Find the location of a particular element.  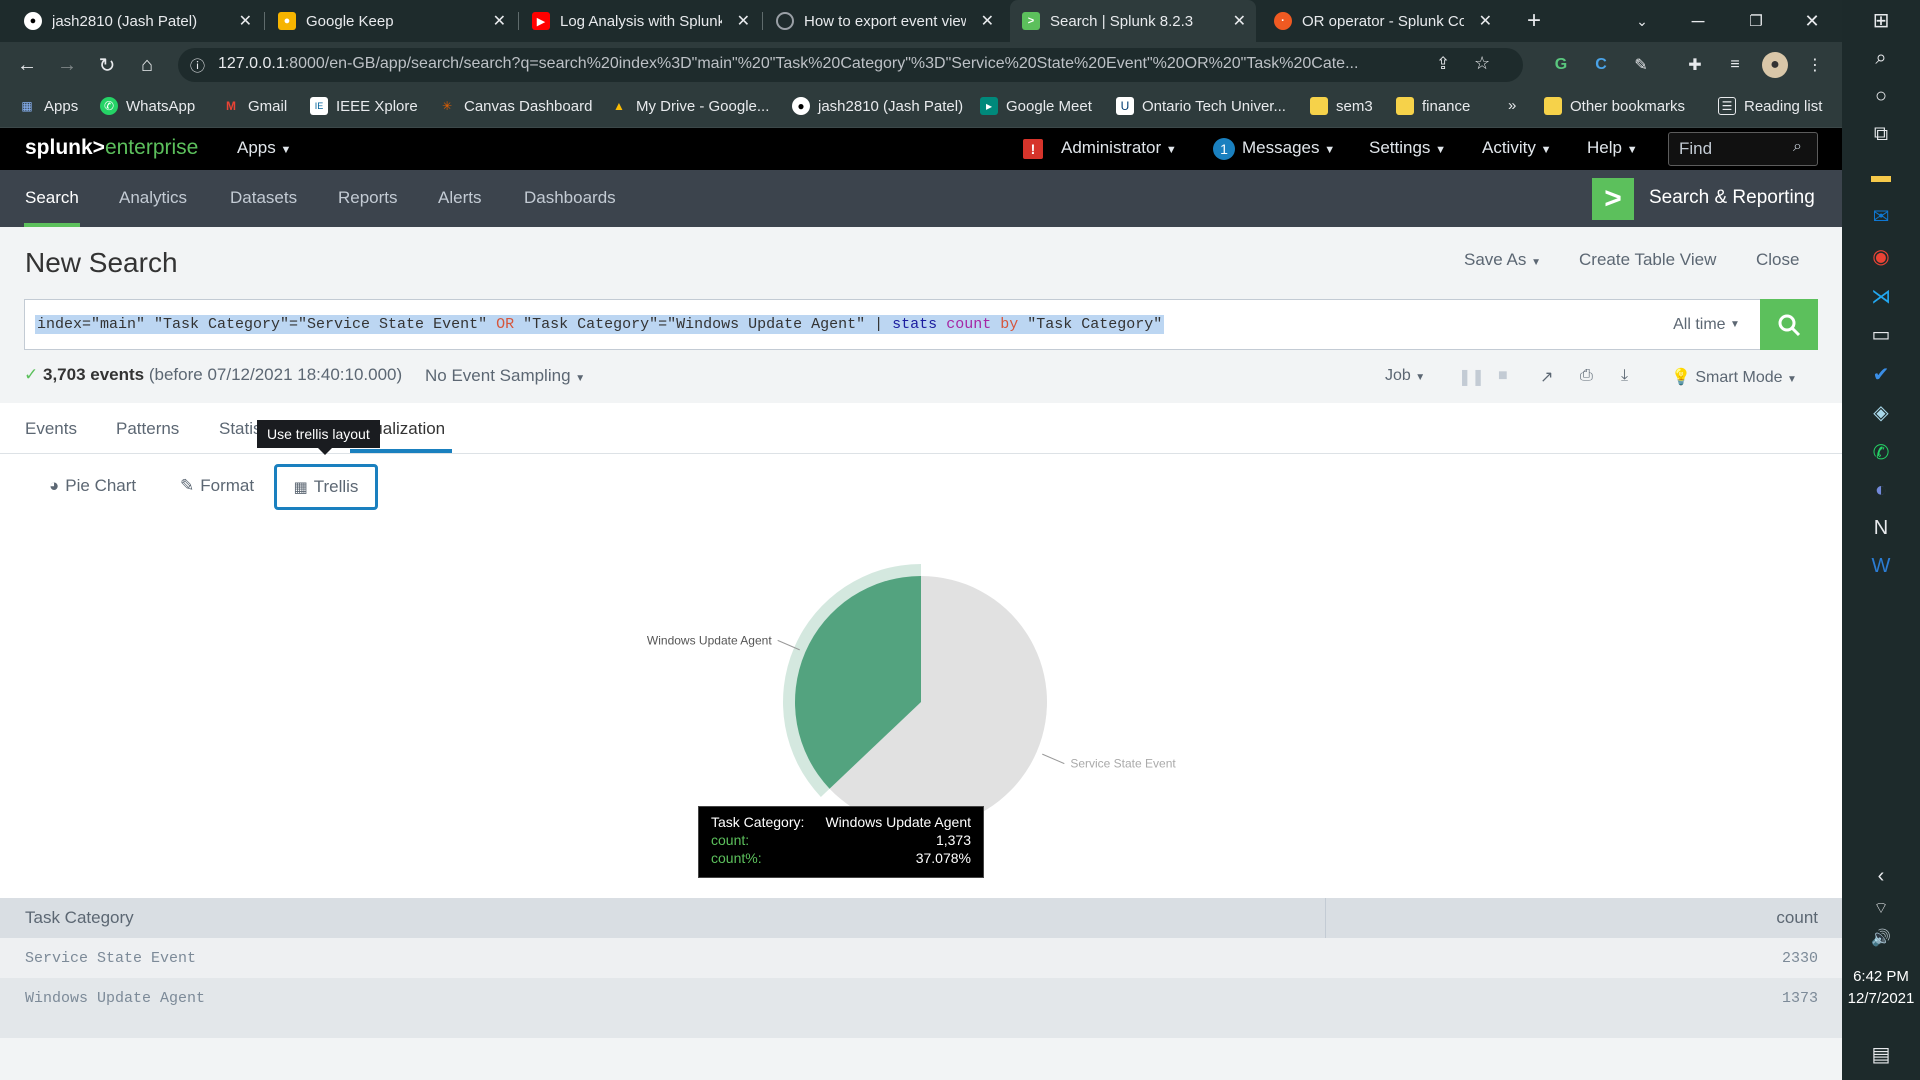

apps-menu: Apps ▼ is located at coordinates (264, 148).